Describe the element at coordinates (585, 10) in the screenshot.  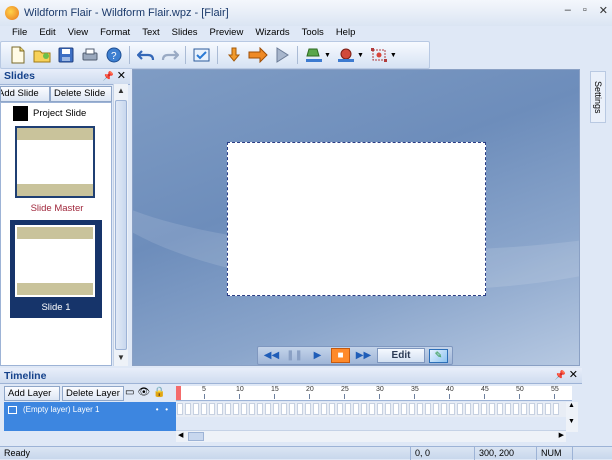
I see `restore-button: ▫` at that location.